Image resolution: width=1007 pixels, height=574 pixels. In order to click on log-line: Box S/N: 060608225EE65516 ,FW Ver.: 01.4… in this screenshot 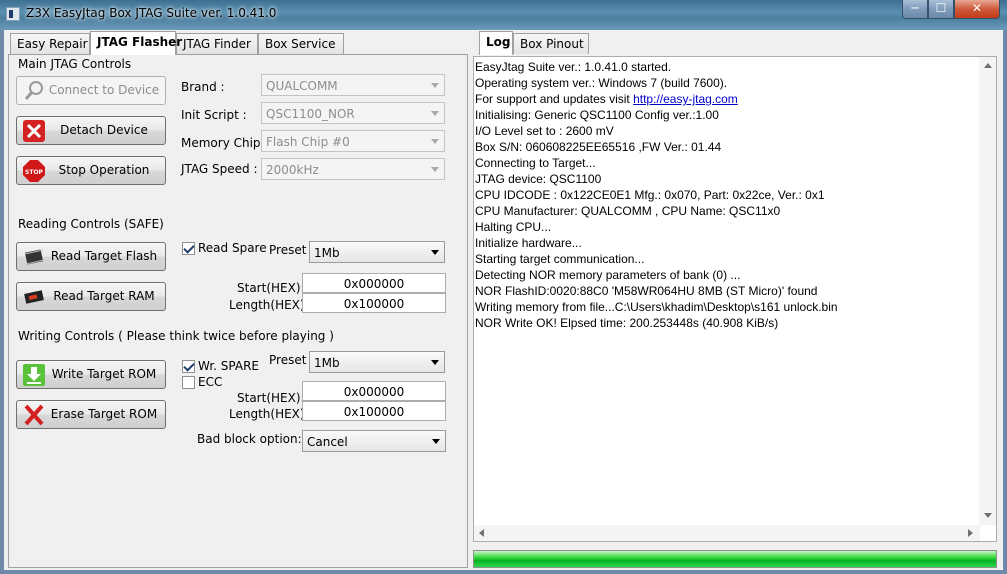, I will do `click(598, 147)`.